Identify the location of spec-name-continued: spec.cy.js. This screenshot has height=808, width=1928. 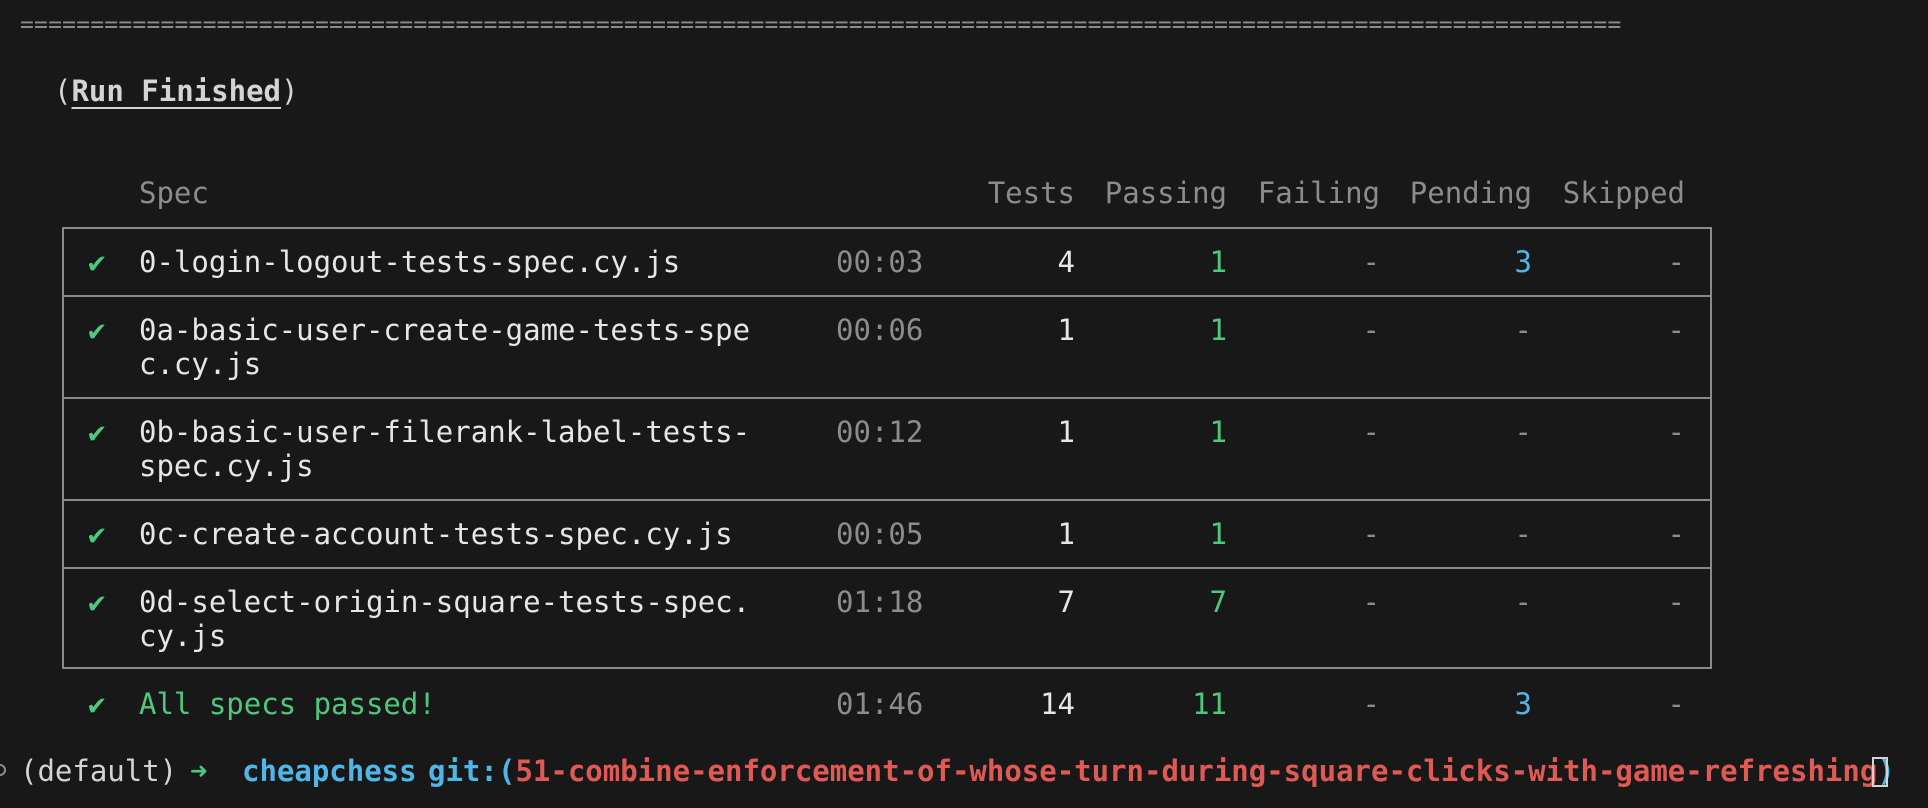
(226, 466).